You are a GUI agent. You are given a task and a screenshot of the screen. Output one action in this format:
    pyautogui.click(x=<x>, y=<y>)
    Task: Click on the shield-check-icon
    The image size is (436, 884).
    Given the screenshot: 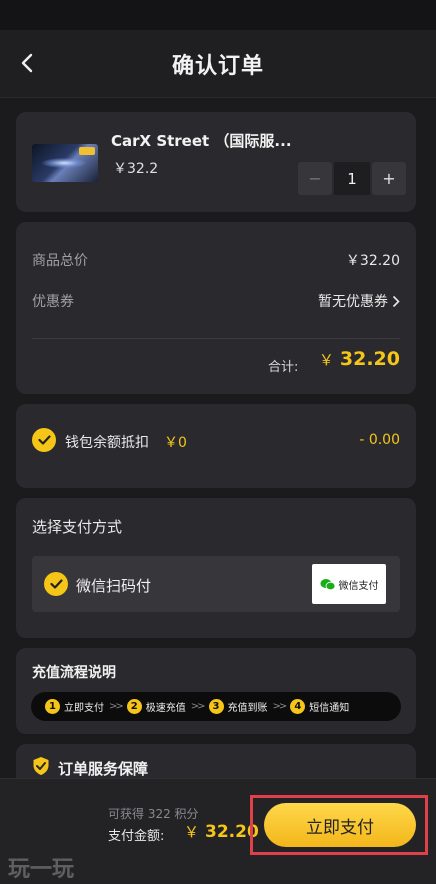 What is the action you would take?
    pyautogui.click(x=41, y=766)
    